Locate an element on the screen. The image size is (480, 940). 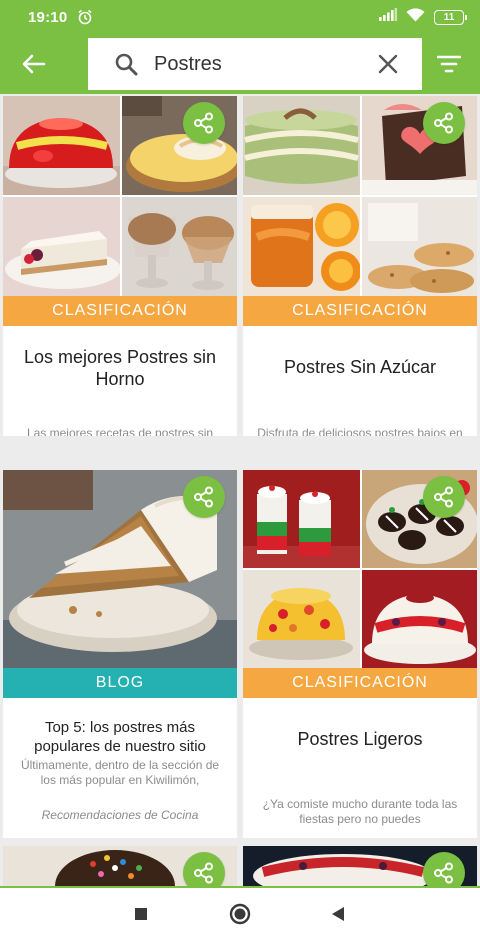
close-icon is located at coordinates (388, 64).